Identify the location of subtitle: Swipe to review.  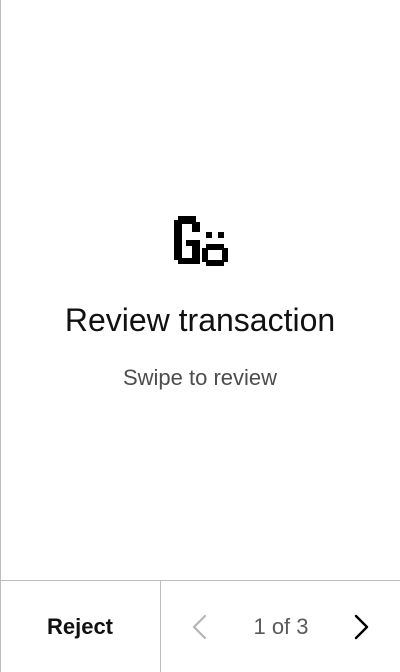
(200, 377).